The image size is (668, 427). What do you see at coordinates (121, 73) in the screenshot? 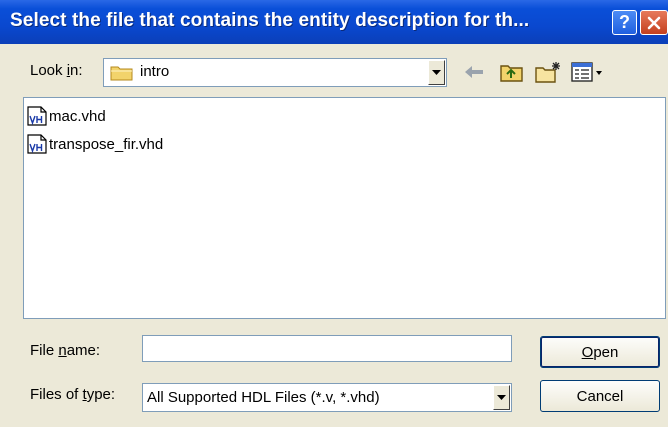
I see `folder-icon` at bounding box center [121, 73].